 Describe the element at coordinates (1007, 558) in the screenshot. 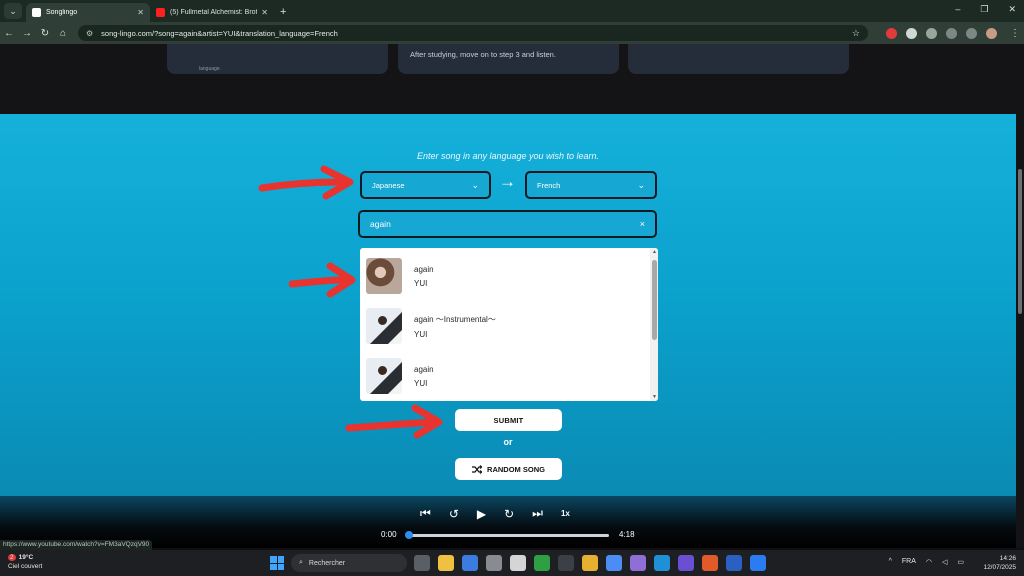

I see `clock-time: 14:26` at that location.